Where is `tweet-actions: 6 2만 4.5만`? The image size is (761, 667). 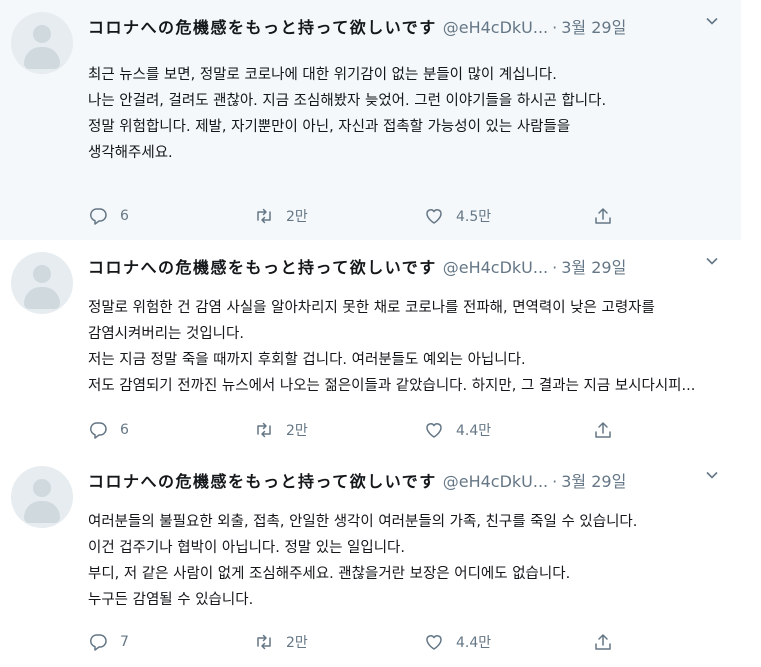 tweet-actions: 6 2만 4.5만 is located at coordinates (358, 216).